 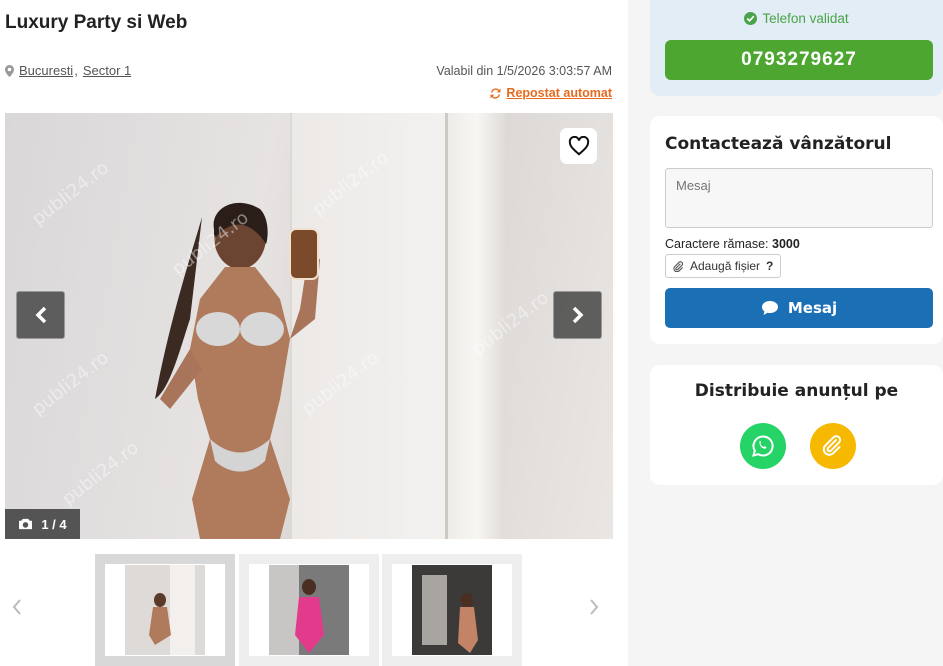 I want to click on phone-validated: Telefon validat, so click(x=796, y=18).